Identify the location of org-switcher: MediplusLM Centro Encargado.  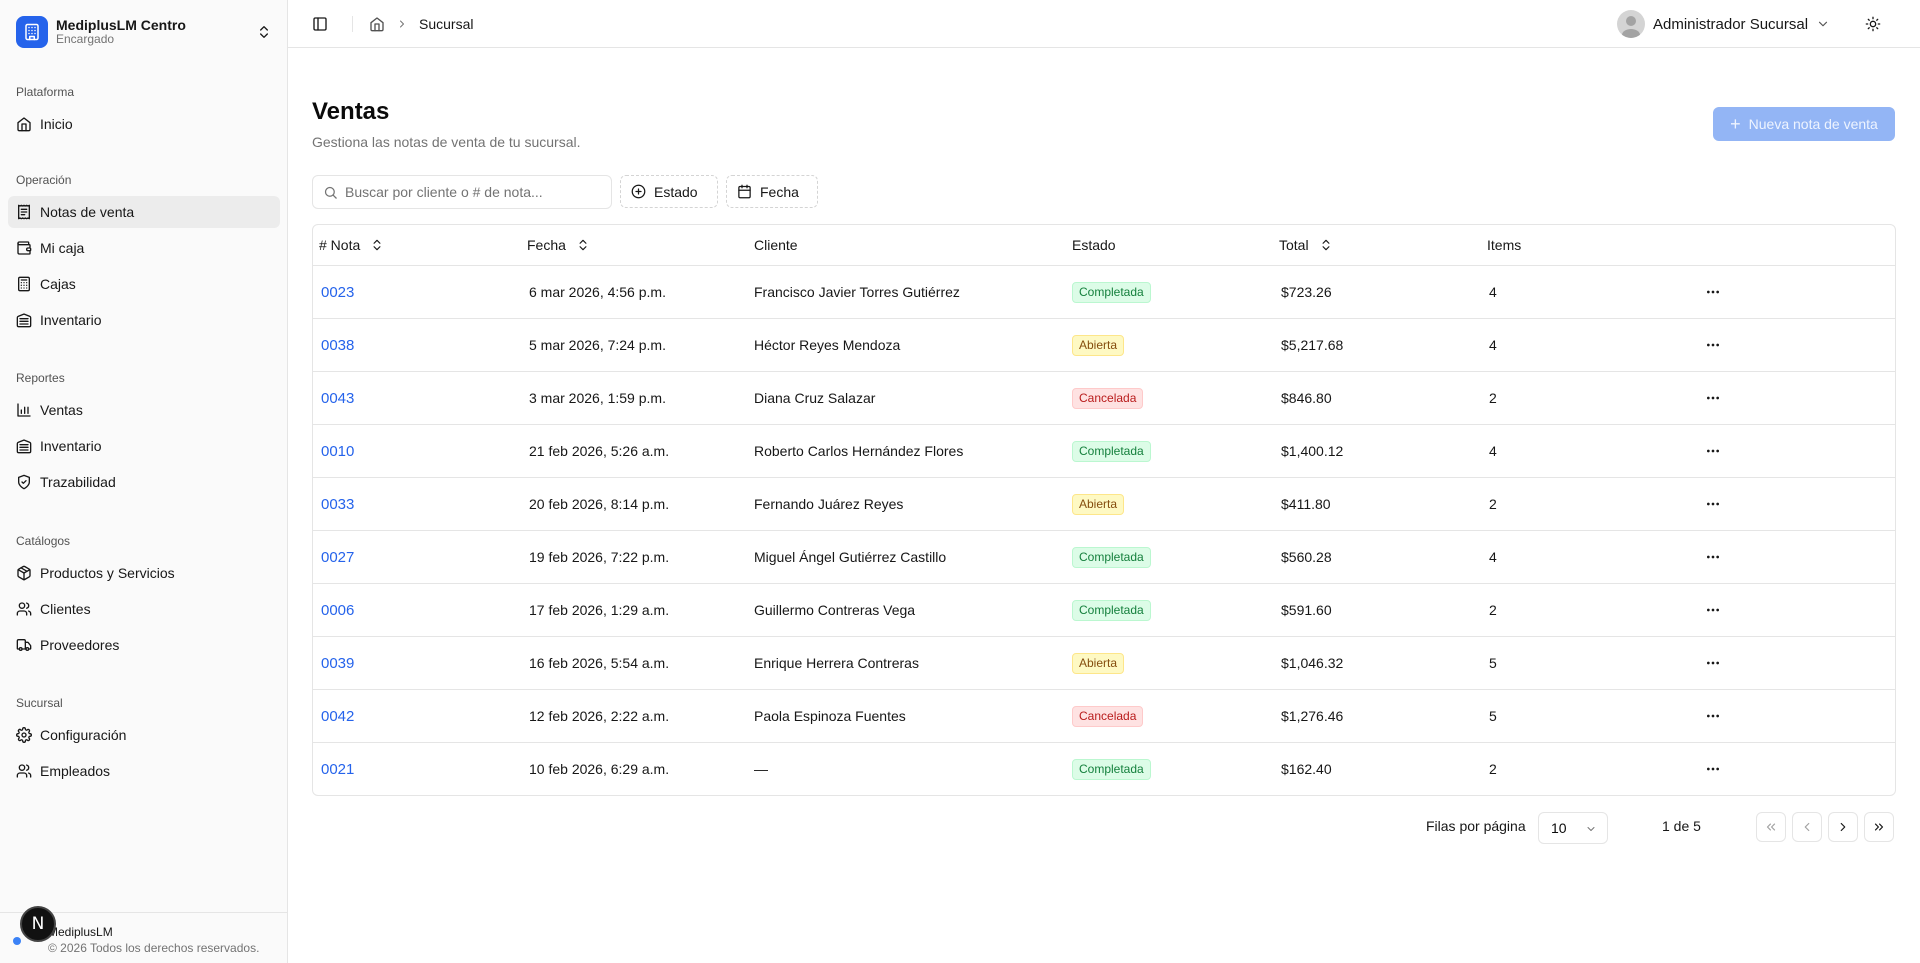
(144, 32).